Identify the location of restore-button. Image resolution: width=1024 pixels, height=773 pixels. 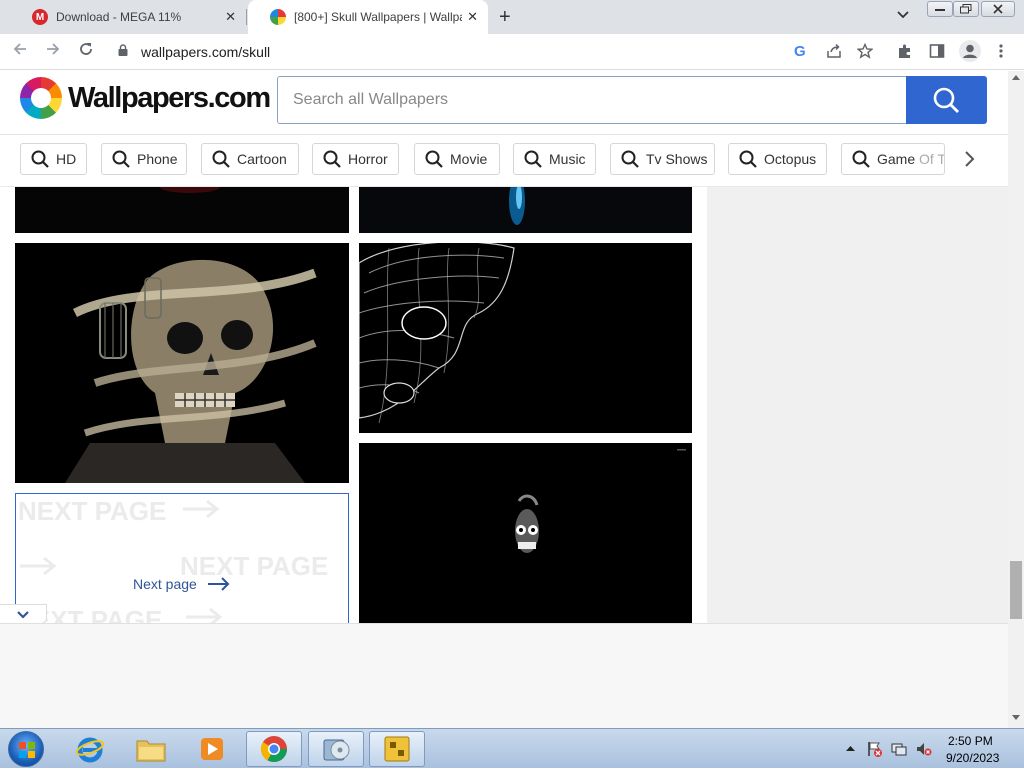
(966, 9).